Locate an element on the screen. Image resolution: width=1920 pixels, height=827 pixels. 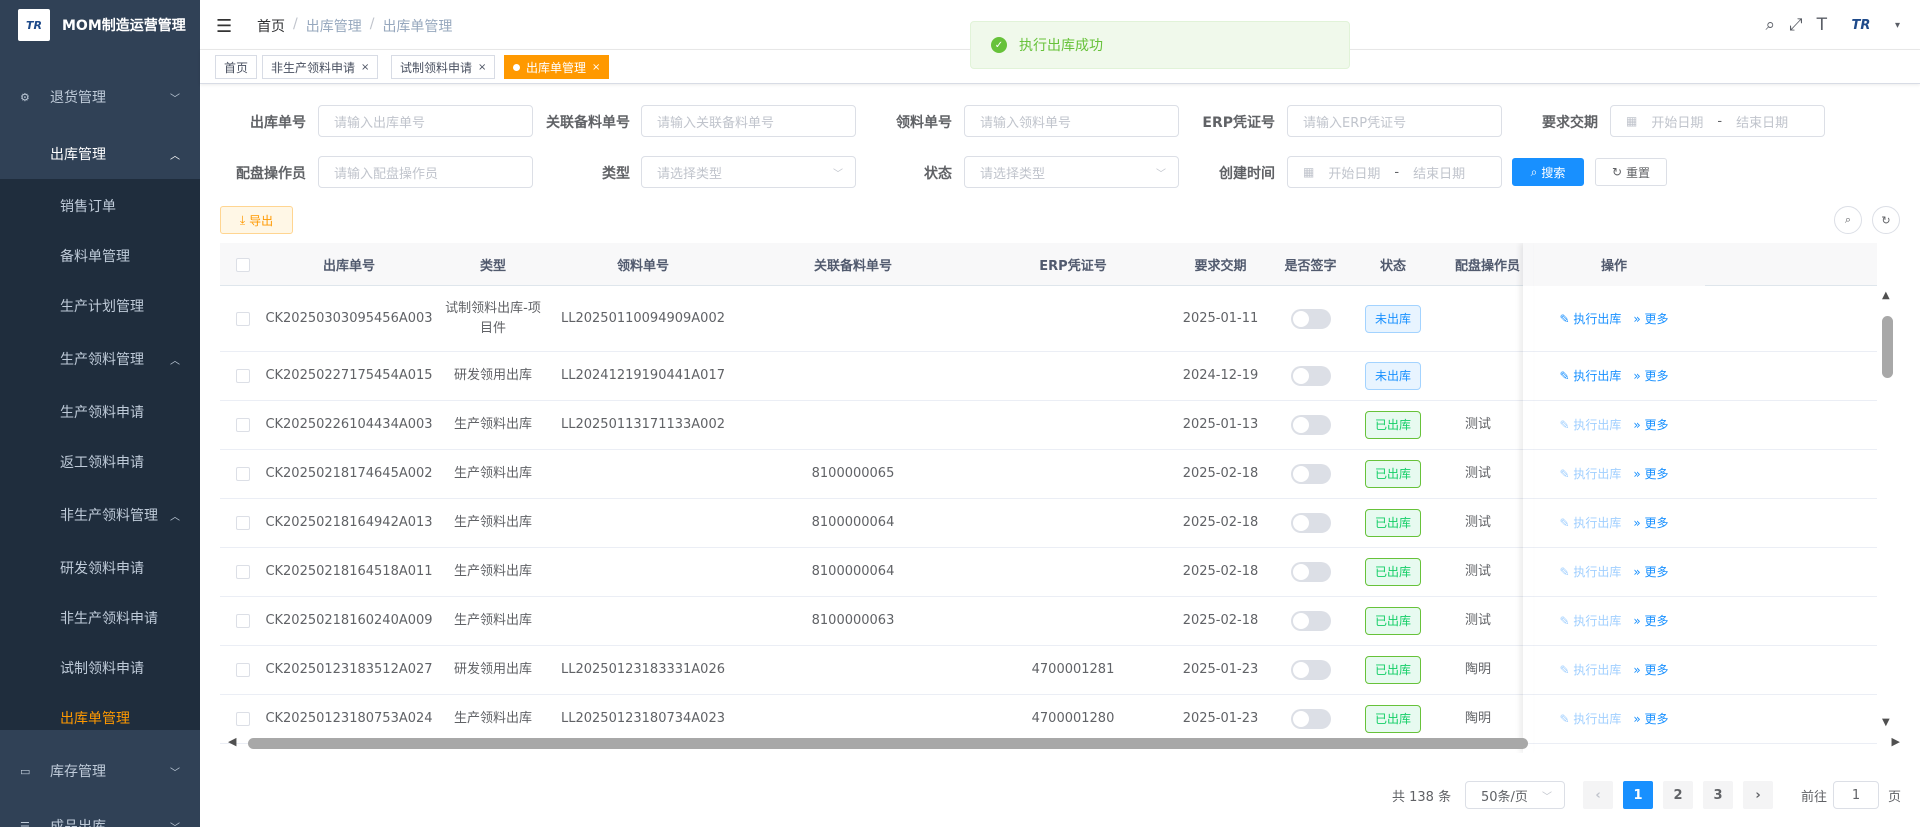
sidebar-item-outbound-order: 出库单管理 is located at coordinates (100, 718).